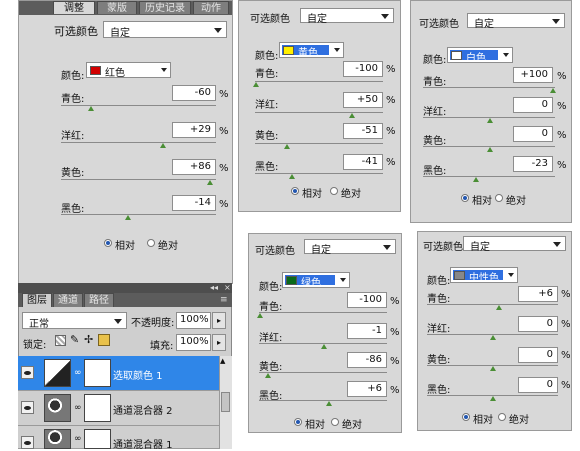 The image size is (580, 451). I want to click on magenta-input: -1, so click(367, 331).